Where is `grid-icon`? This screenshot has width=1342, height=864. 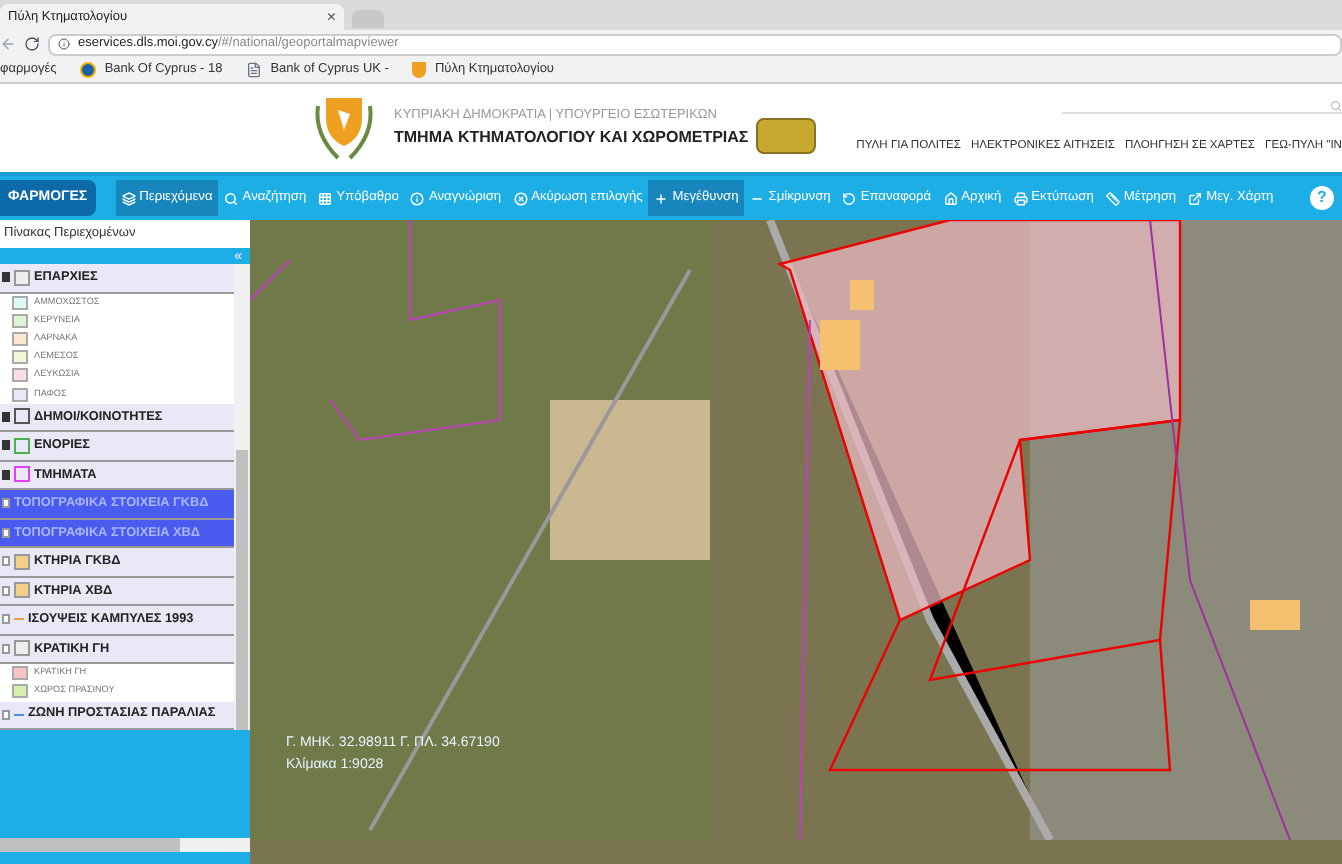
grid-icon is located at coordinates (325, 198).